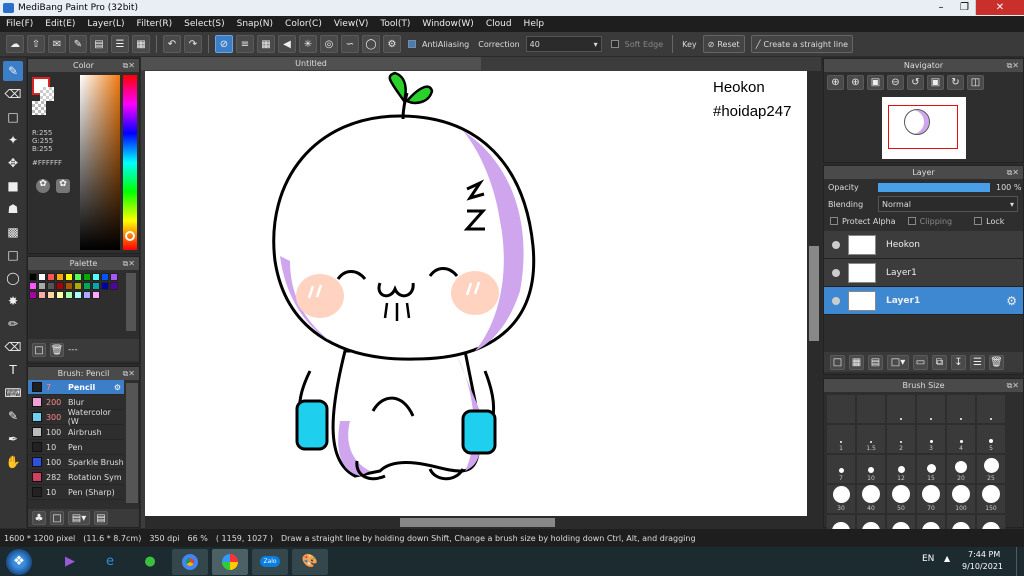 This screenshot has height=576, width=1024. I want to click on zalo-icon: Zalo, so click(270, 561).